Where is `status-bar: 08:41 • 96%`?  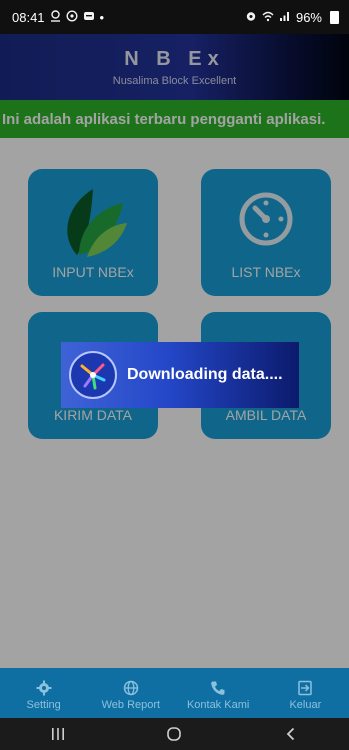
status-bar: 08:41 • 96% is located at coordinates (174, 17).